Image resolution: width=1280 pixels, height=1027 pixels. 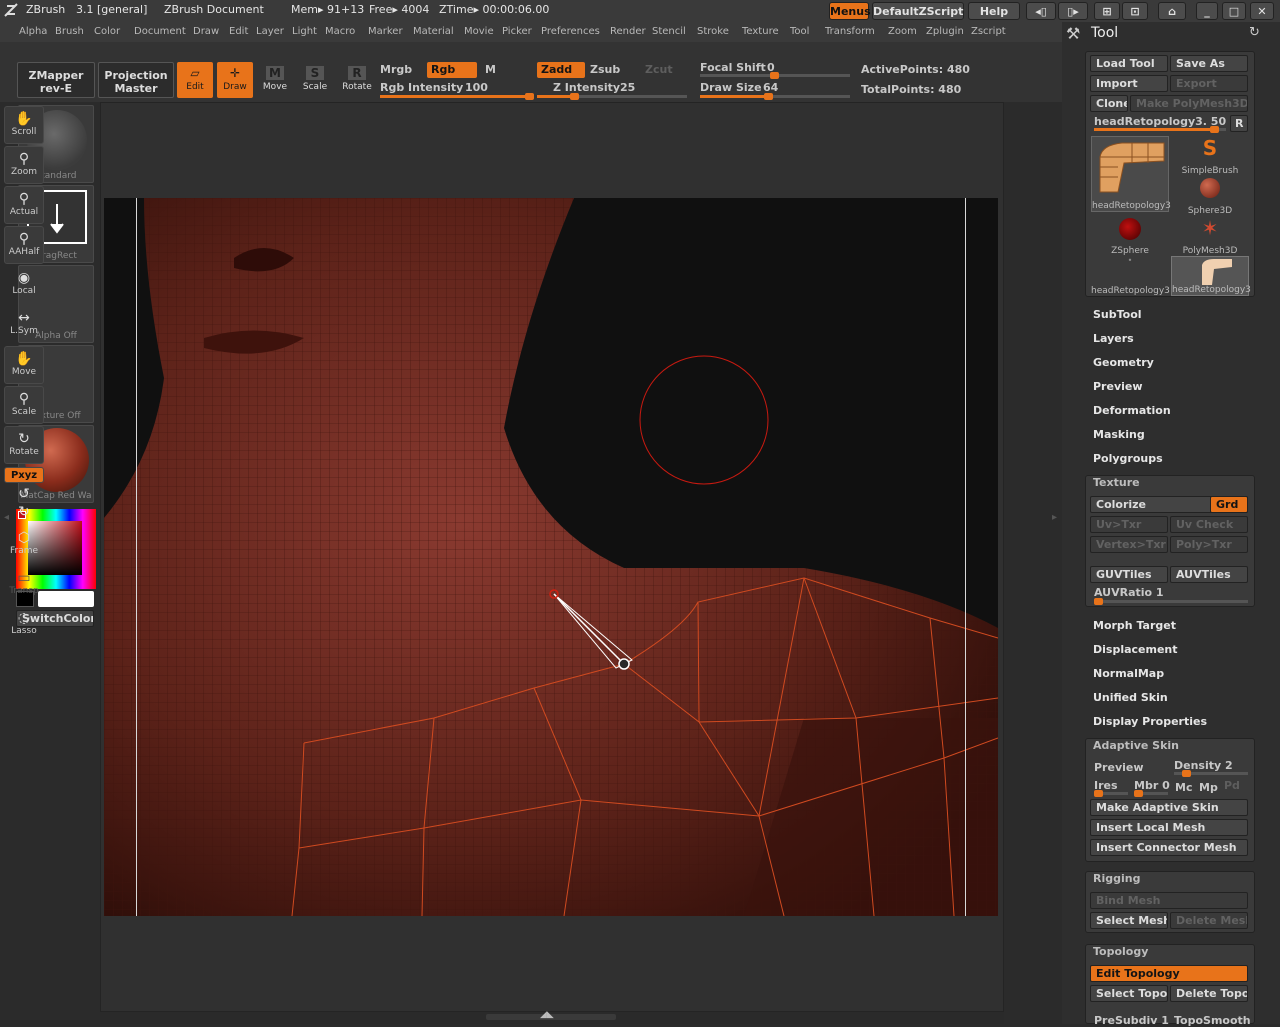 What do you see at coordinates (1262, 11) in the screenshot?
I see `close-icon: ✕` at bounding box center [1262, 11].